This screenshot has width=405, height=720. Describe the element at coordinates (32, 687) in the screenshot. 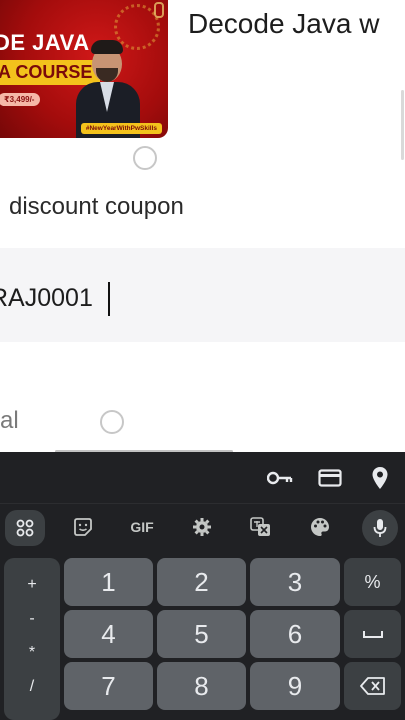

I see `slash-key: /` at that location.